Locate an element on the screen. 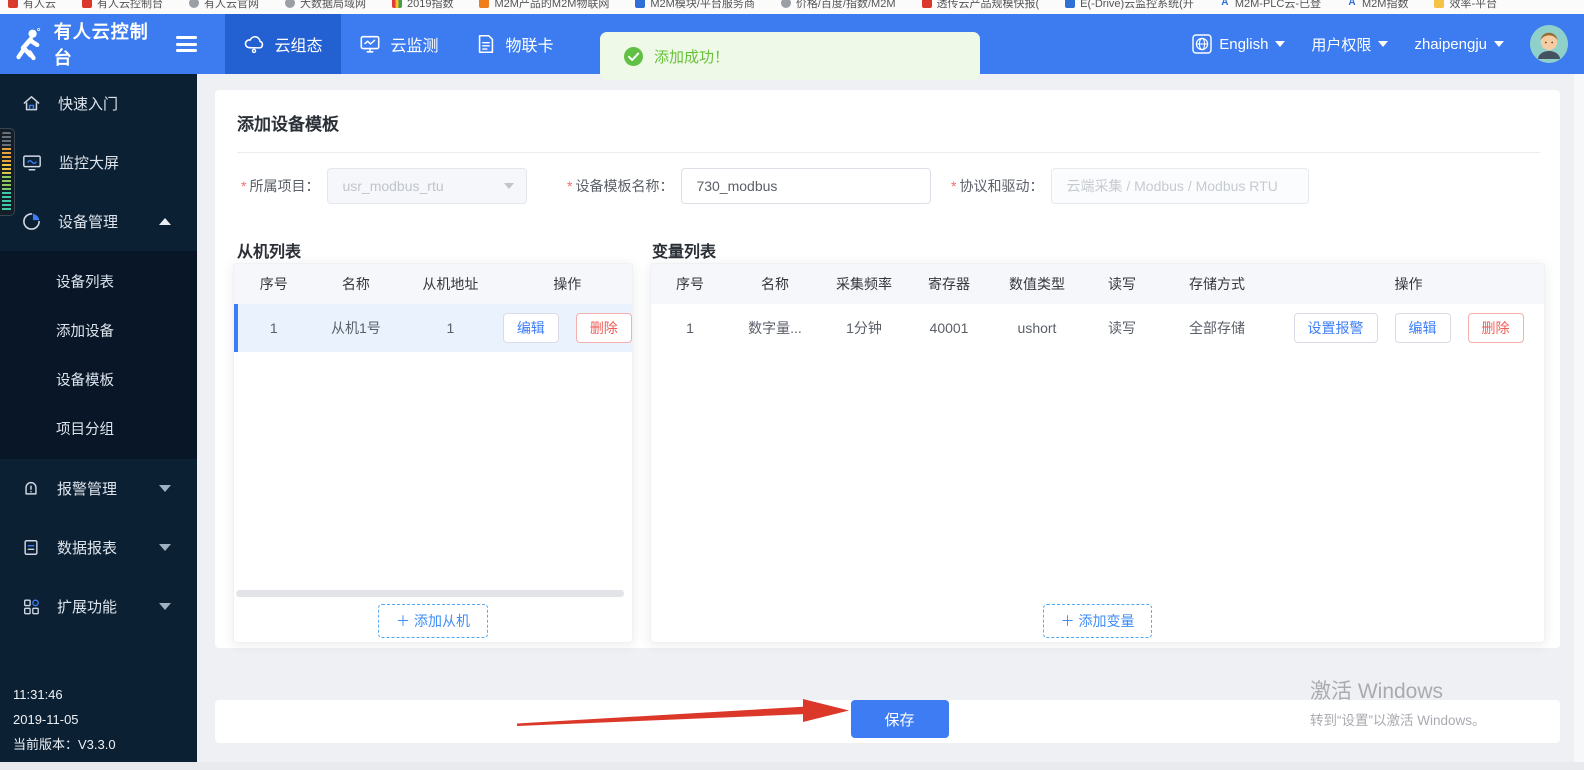  windows-watermark: 激活 Windows 转到“设置”以激活 Windows。 is located at coordinates (1398, 702).